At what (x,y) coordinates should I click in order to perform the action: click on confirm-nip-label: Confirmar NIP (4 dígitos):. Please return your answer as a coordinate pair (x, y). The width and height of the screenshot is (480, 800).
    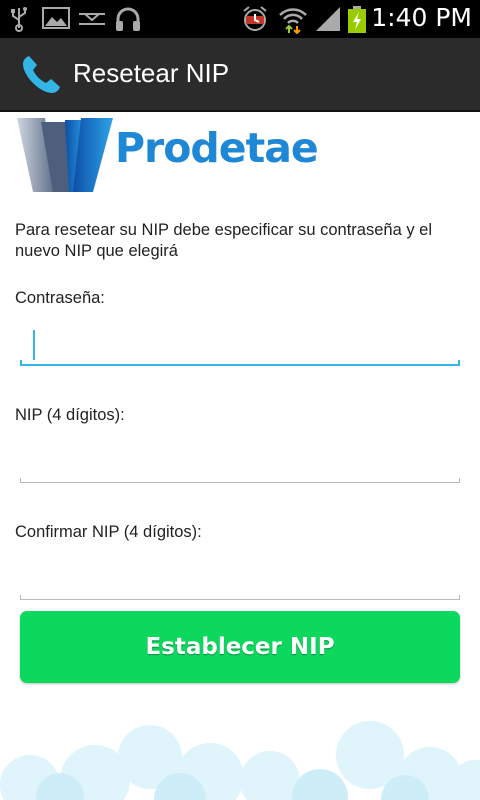
    Looking at the image, I should click on (108, 532).